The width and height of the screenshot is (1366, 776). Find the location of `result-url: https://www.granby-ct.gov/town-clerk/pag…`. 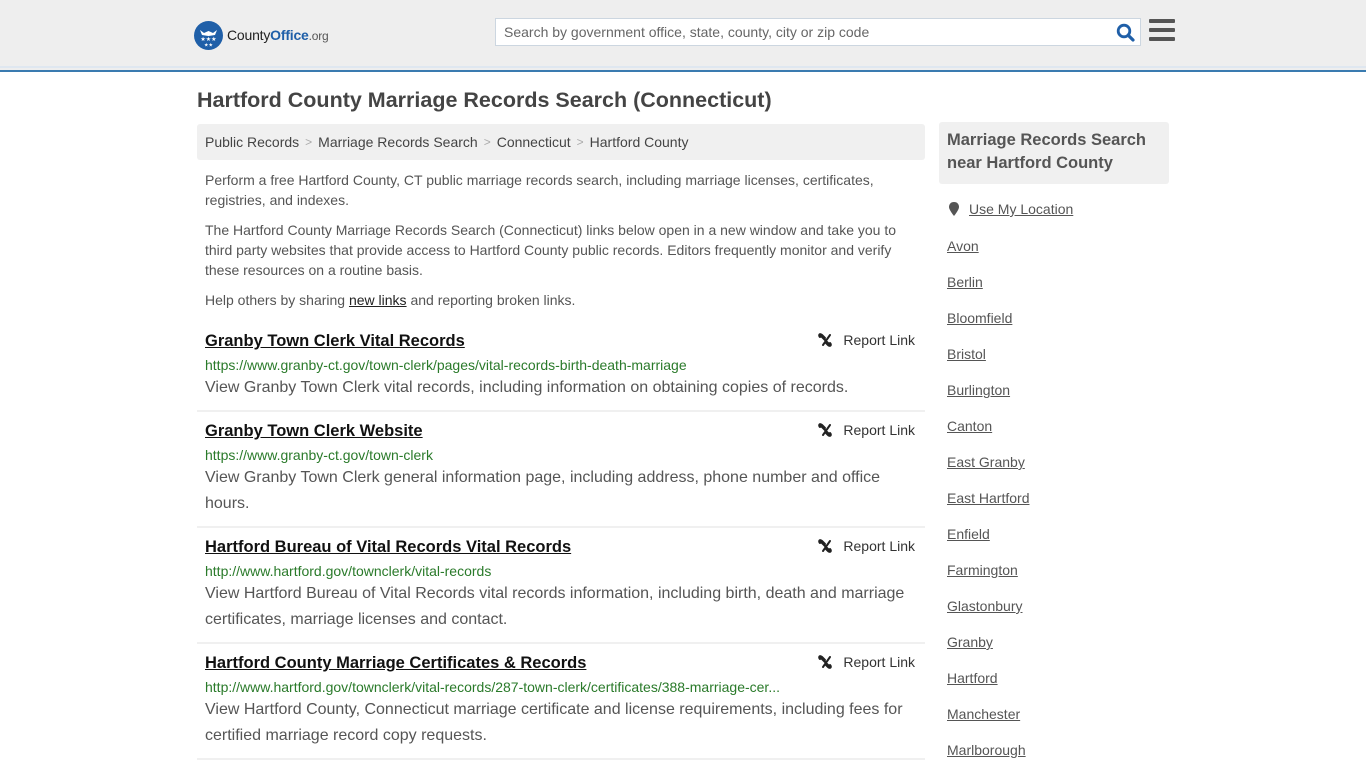

result-url: https://www.granby-ct.gov/town-clerk/pag… is located at coordinates (446, 365).